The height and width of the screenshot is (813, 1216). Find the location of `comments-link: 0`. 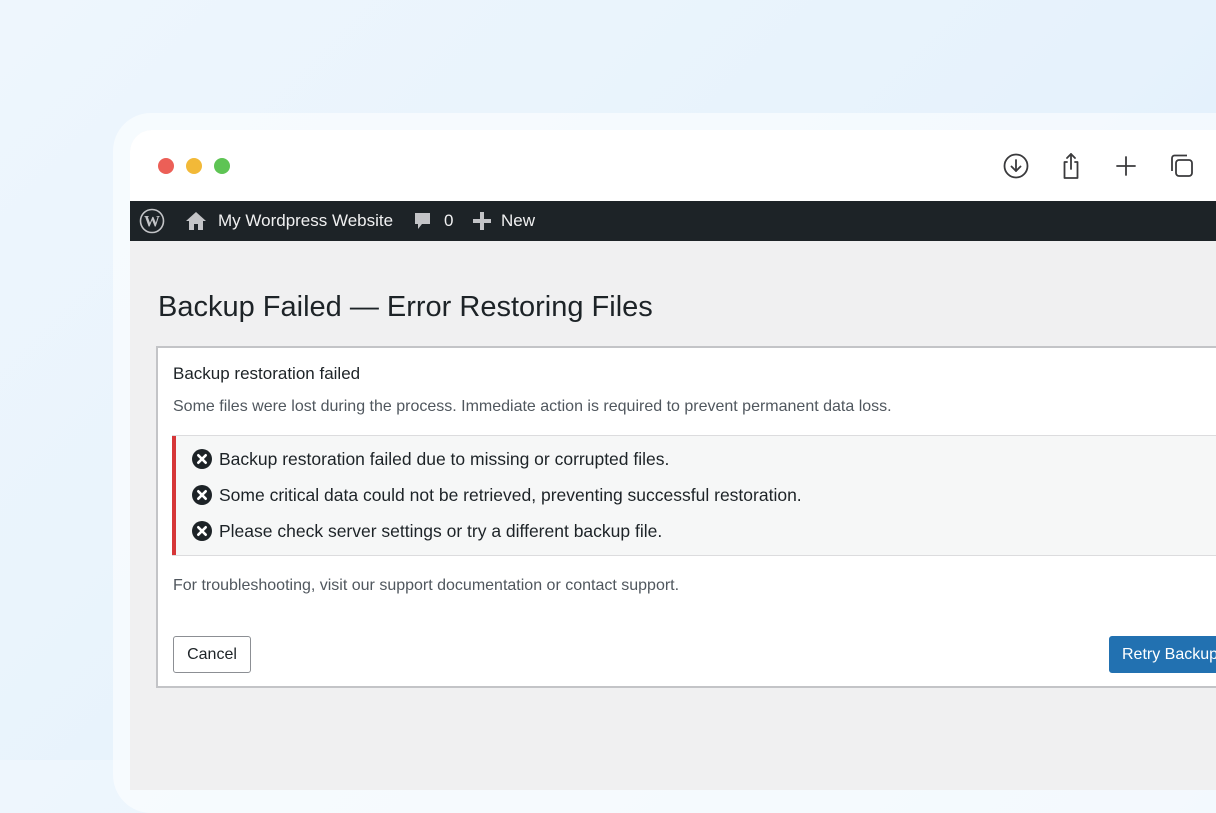

comments-link: 0 is located at coordinates (433, 221).